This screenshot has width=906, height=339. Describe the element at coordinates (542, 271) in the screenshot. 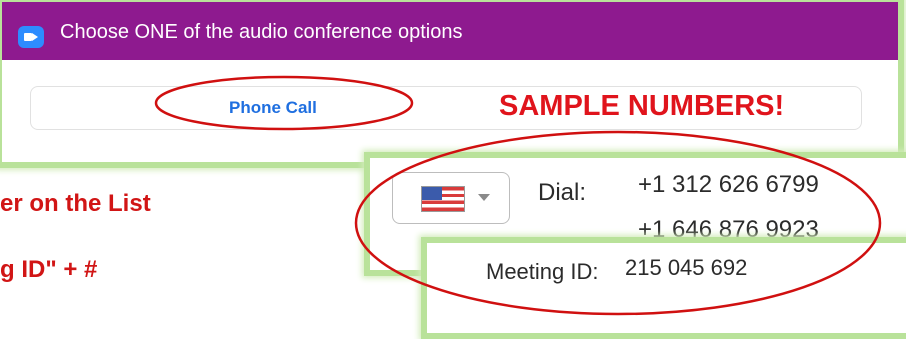

I see `meeting-id-label: Meeting ID:` at that location.